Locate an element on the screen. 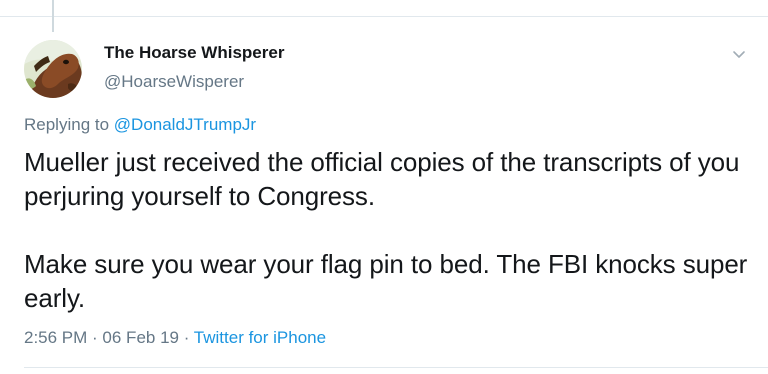 The width and height of the screenshot is (768, 374). tweet-menu-button is located at coordinates (739, 54).